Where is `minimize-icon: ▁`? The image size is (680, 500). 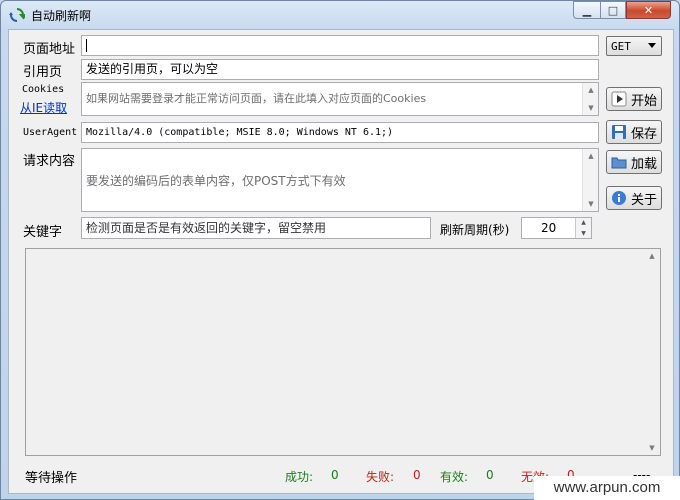
minimize-icon: ▁ is located at coordinates (587, 10).